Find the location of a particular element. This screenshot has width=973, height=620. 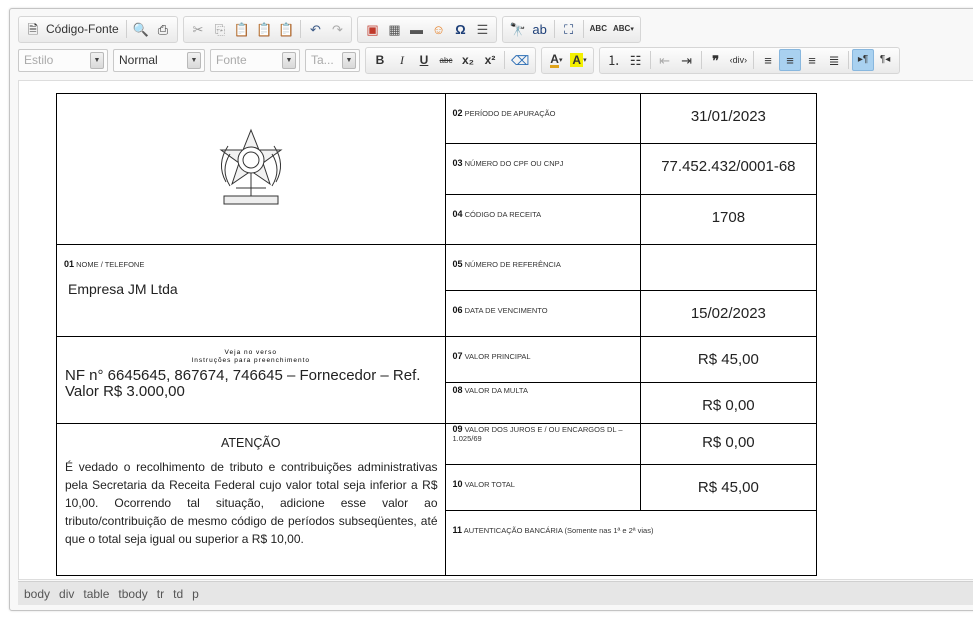

field-06-label-cell: 06 DATA DE VENCIMENTO is located at coordinates (542, 313).